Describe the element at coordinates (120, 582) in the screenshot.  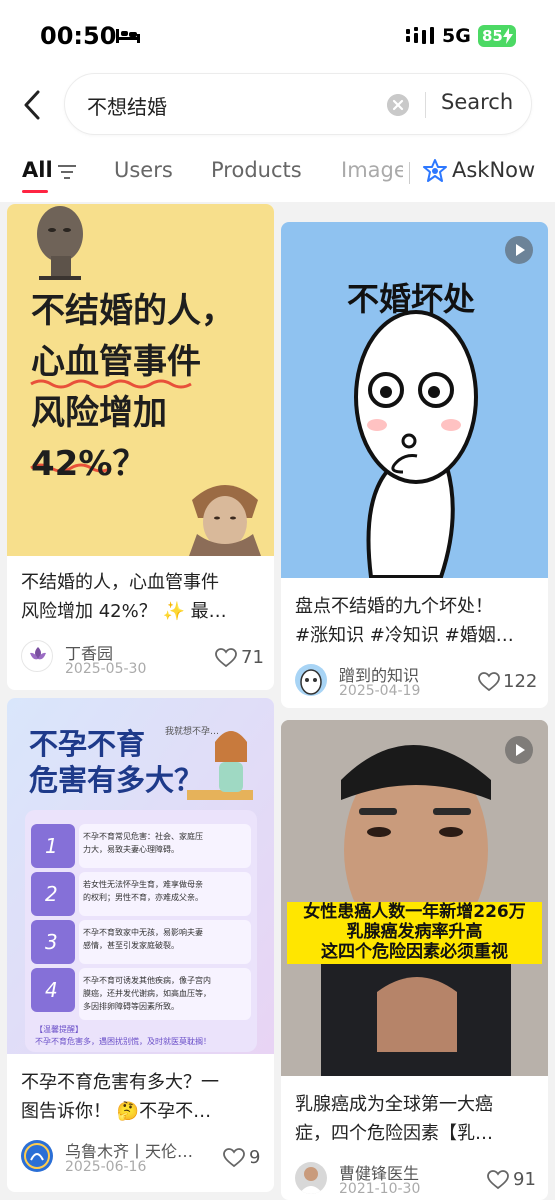
I see `note-title-line: 不结婚的人，心血管事件` at that location.